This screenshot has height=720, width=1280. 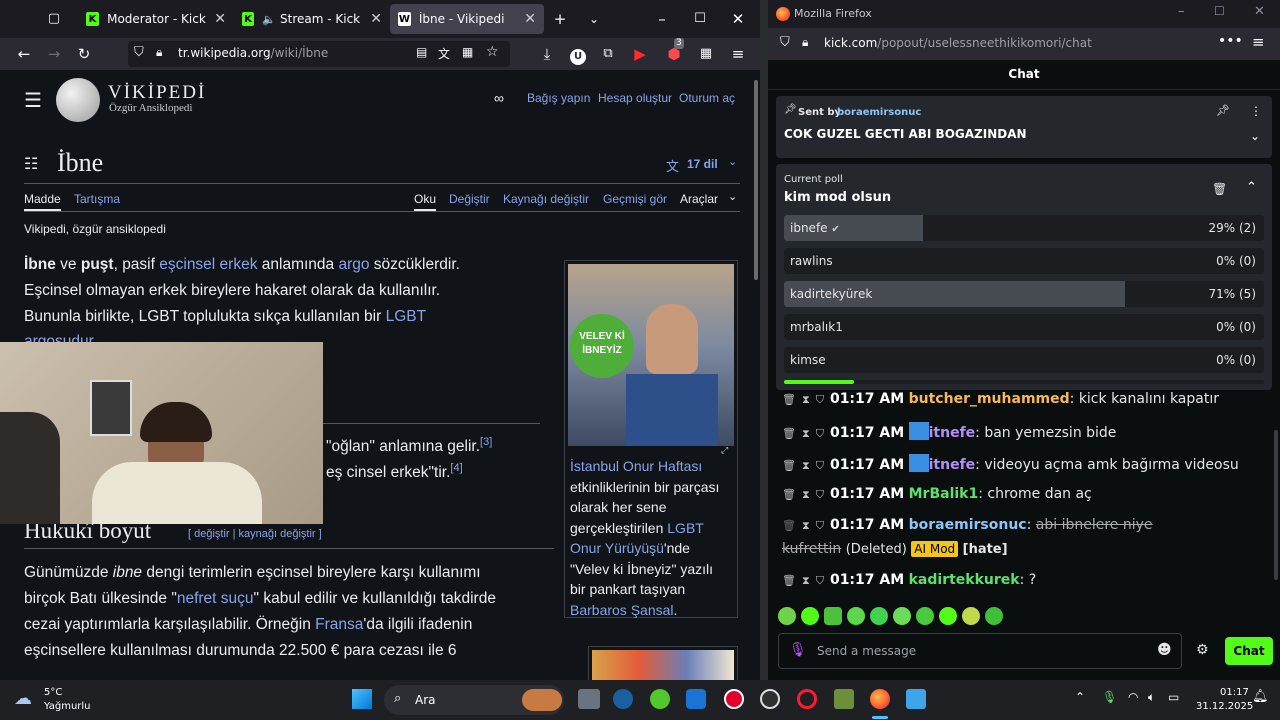 What do you see at coordinates (474, 700) in the screenshot?
I see `search-box: ⌕ Ara` at bounding box center [474, 700].